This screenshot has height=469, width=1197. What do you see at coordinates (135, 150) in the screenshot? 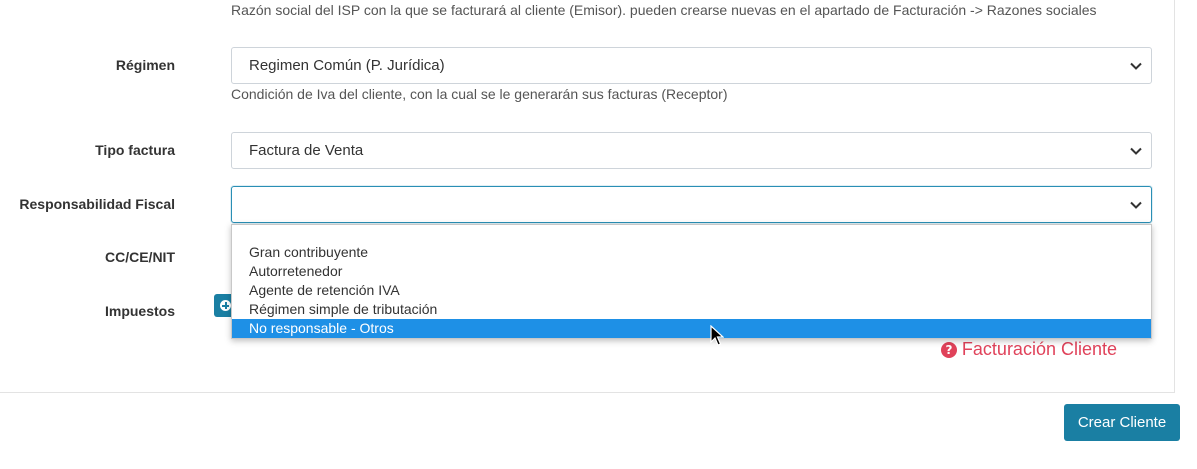
I see `tipo-factura-label: Tipo factura` at bounding box center [135, 150].